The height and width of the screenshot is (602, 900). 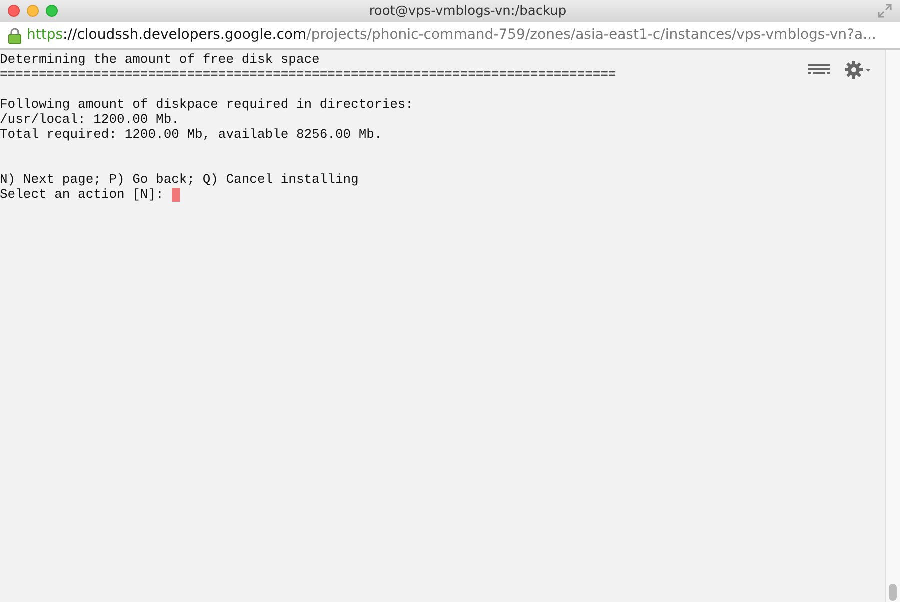 I want to click on terminal-line: /usr/local: 1200.00 Mb., so click(x=90, y=119).